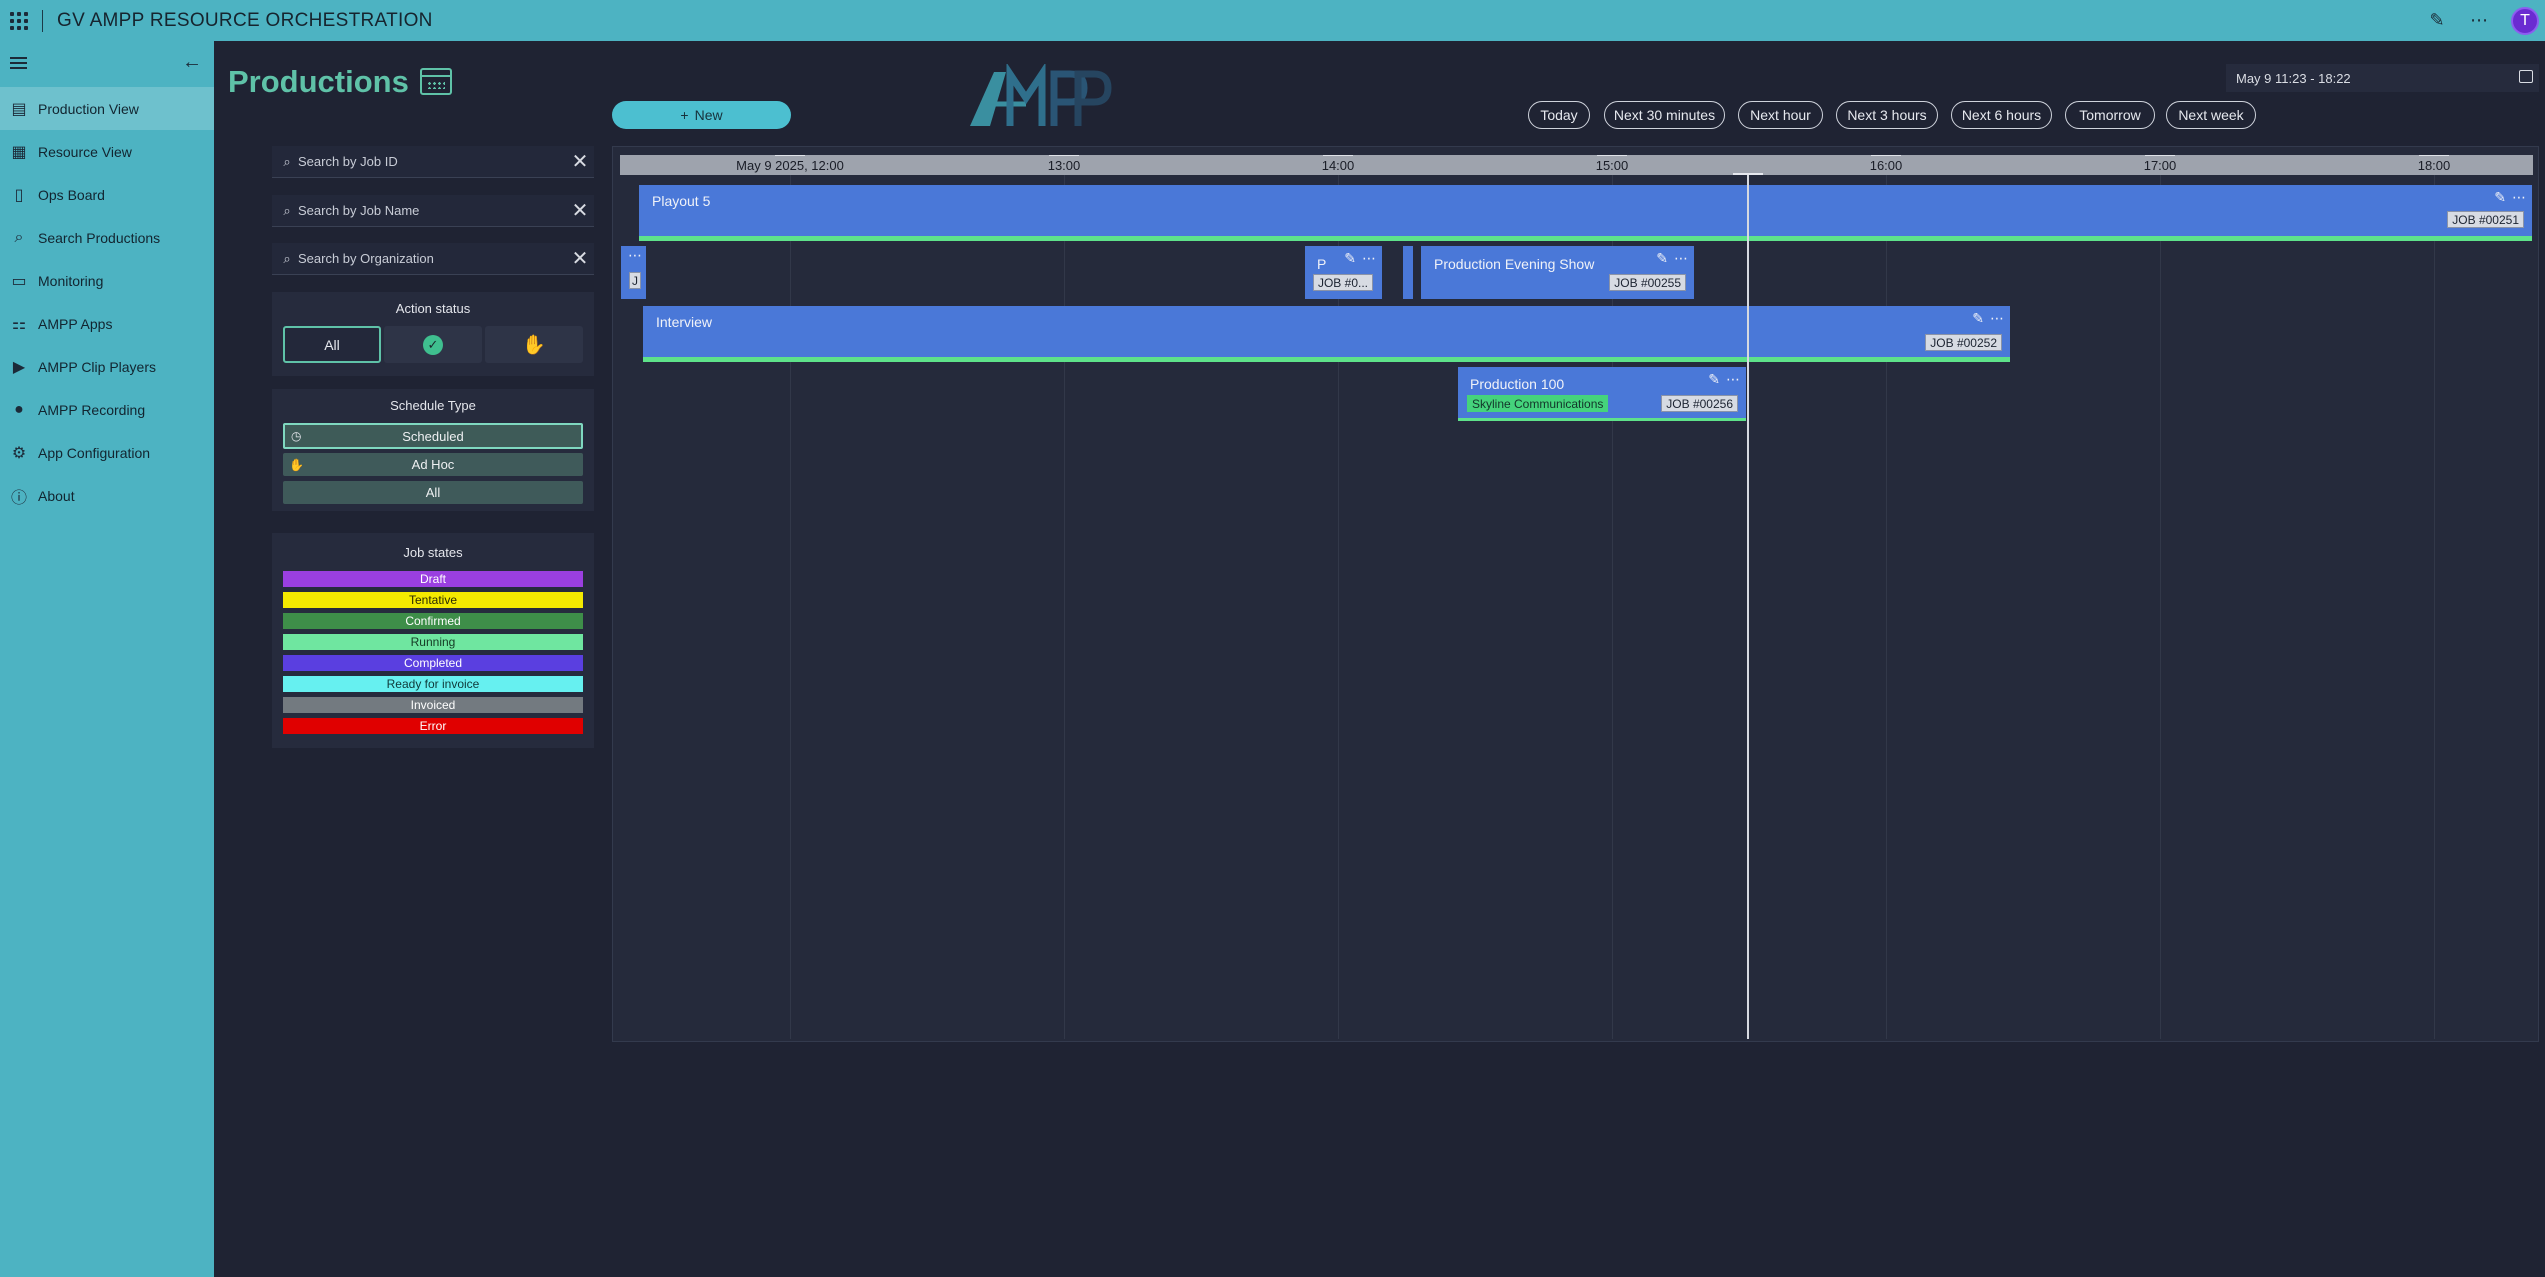  I want to click on sidebar-item-ampp-apps: ⚏ AMPP Apps, so click(107, 323).